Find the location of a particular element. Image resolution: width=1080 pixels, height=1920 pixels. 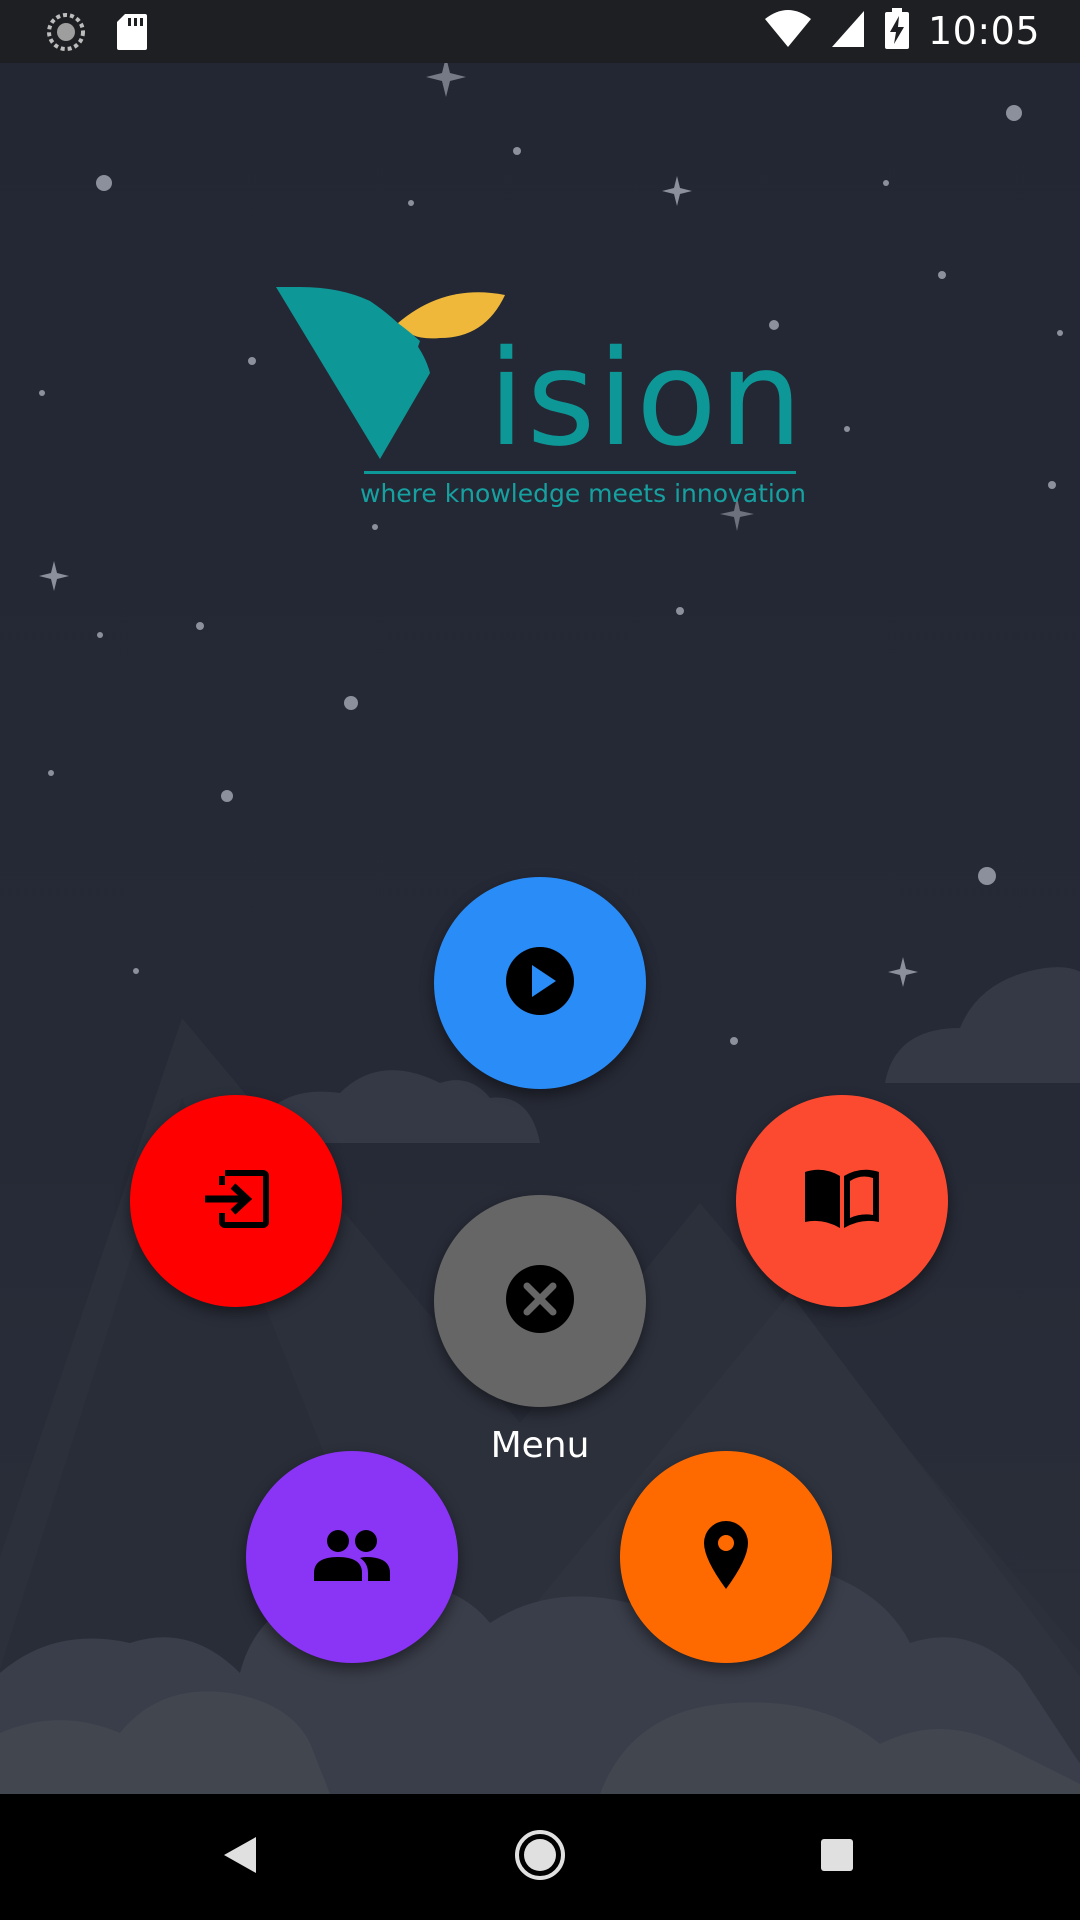

back-icon is located at coordinates (240, 1857).